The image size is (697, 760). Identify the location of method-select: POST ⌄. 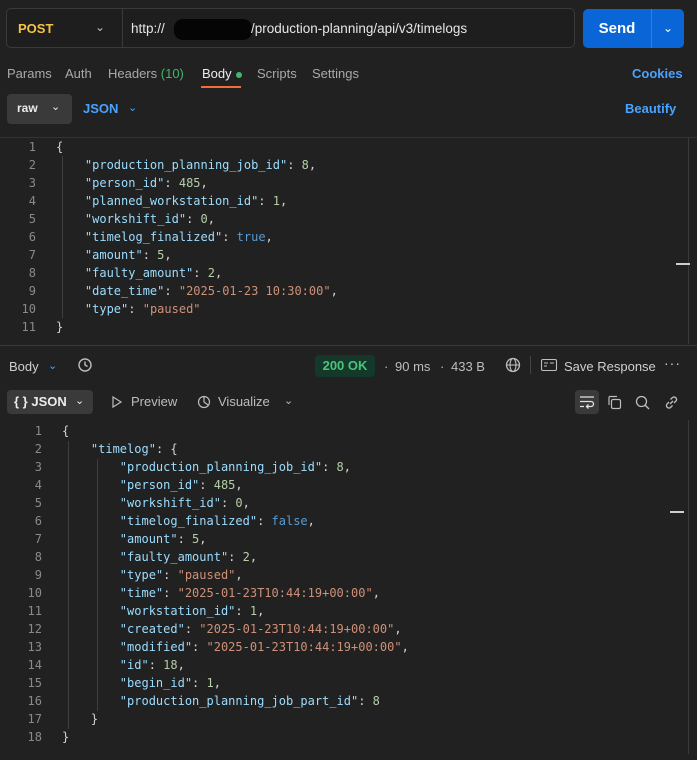
(65, 28).